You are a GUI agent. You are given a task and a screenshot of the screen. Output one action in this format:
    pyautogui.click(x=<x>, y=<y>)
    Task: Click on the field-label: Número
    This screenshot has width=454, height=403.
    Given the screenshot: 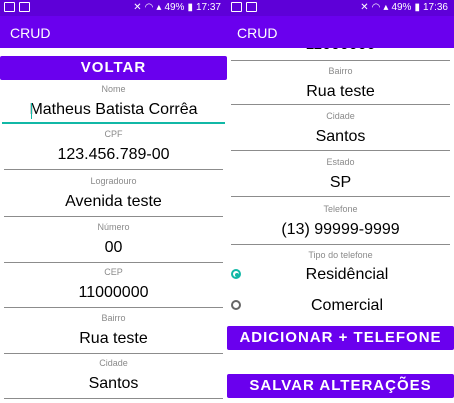 What is the action you would take?
    pyautogui.click(x=113, y=227)
    